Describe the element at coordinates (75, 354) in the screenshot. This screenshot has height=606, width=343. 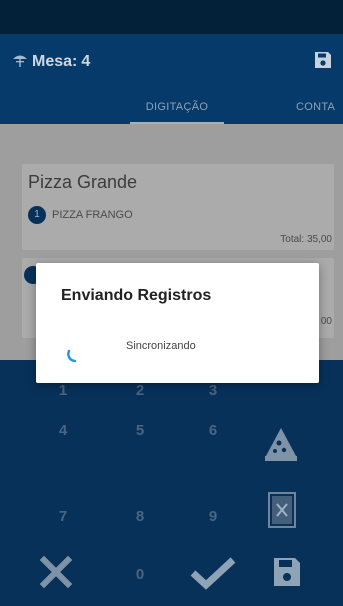
I see `spinner-icon` at that location.